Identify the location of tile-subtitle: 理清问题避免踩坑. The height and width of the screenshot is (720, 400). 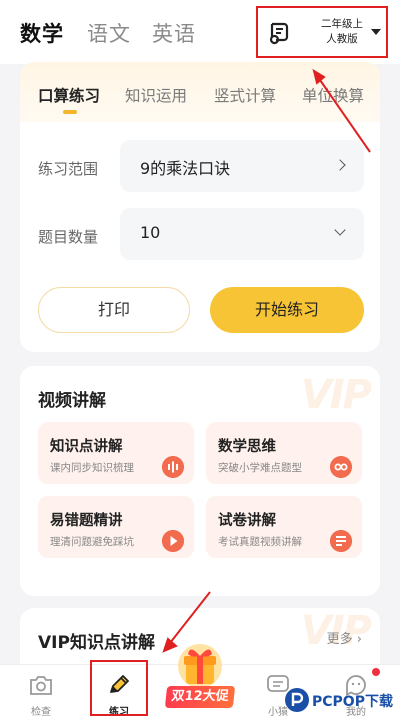
(92, 542).